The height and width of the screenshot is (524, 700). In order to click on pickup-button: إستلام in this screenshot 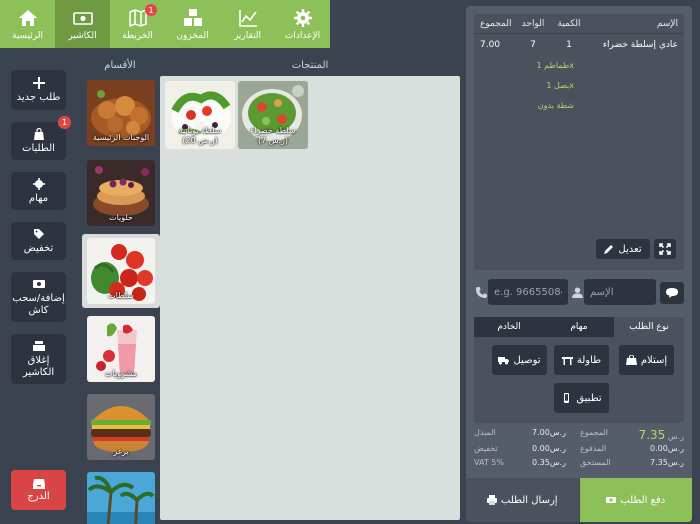, I will do `click(646, 360)`.